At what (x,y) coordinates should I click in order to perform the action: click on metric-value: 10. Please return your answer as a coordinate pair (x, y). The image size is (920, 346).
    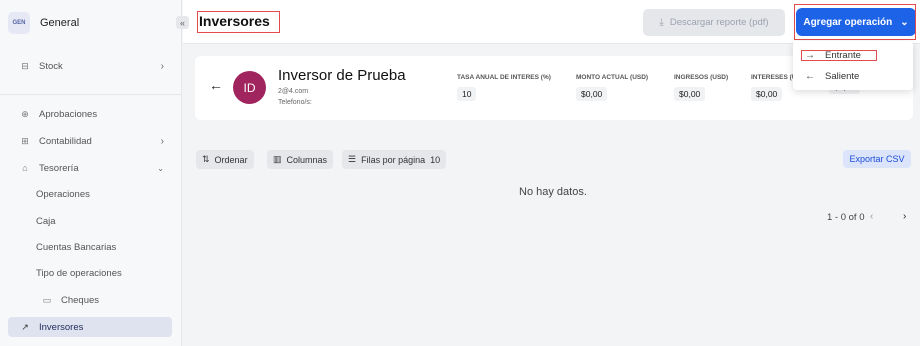
    Looking at the image, I should click on (467, 94).